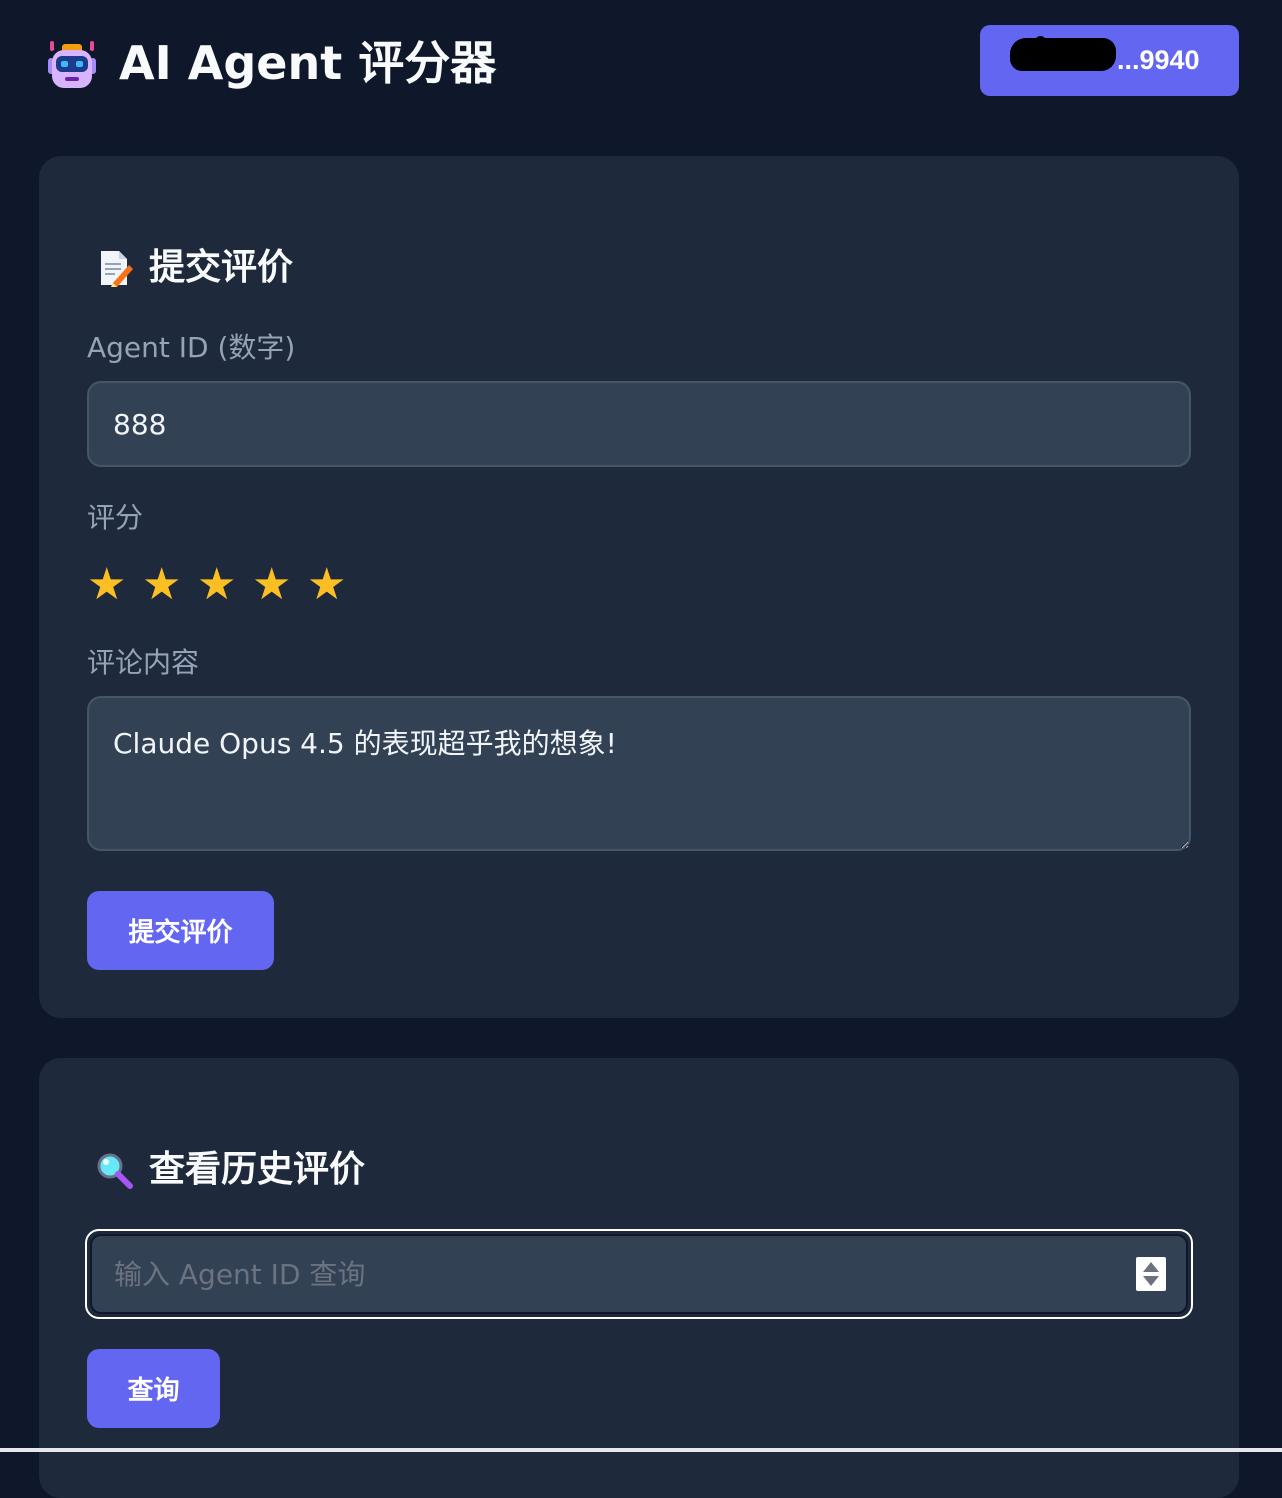 The width and height of the screenshot is (1282, 1498). I want to click on wallet-button: ...9940, so click(1109, 60).